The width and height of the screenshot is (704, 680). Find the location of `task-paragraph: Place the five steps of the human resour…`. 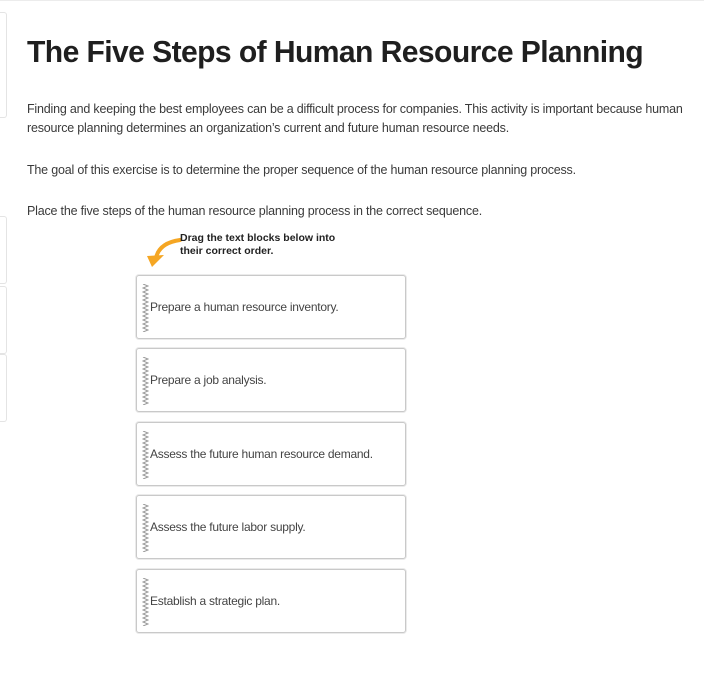

task-paragraph: Place the five steps of the human resour… is located at coordinates (255, 211).